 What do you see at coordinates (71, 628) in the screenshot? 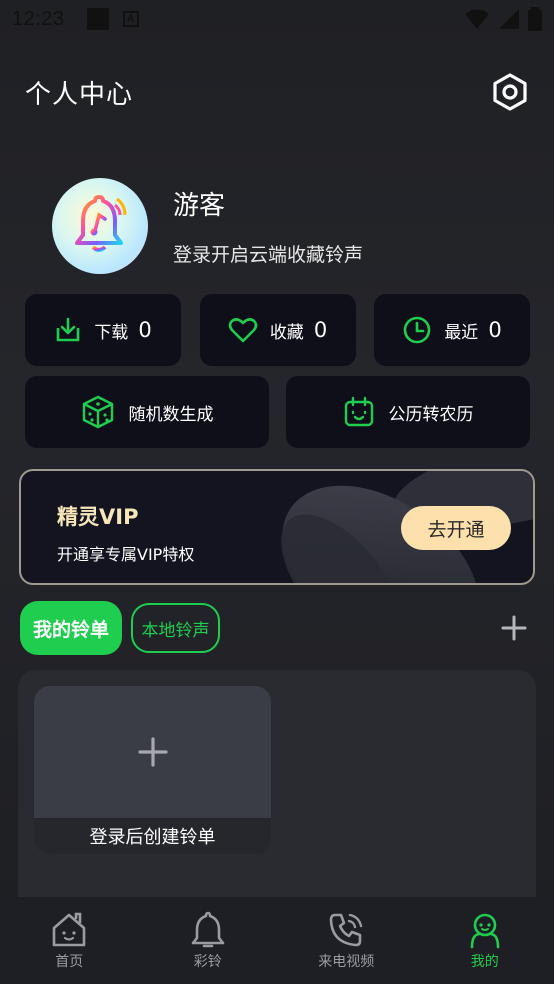
I see `tab-my-playlists: 我的铃单` at bounding box center [71, 628].